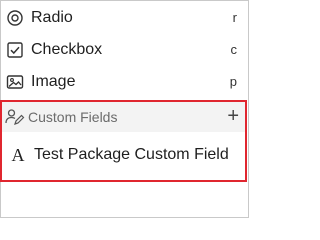  I want to click on menu-item-image: Image p, so click(123, 82).